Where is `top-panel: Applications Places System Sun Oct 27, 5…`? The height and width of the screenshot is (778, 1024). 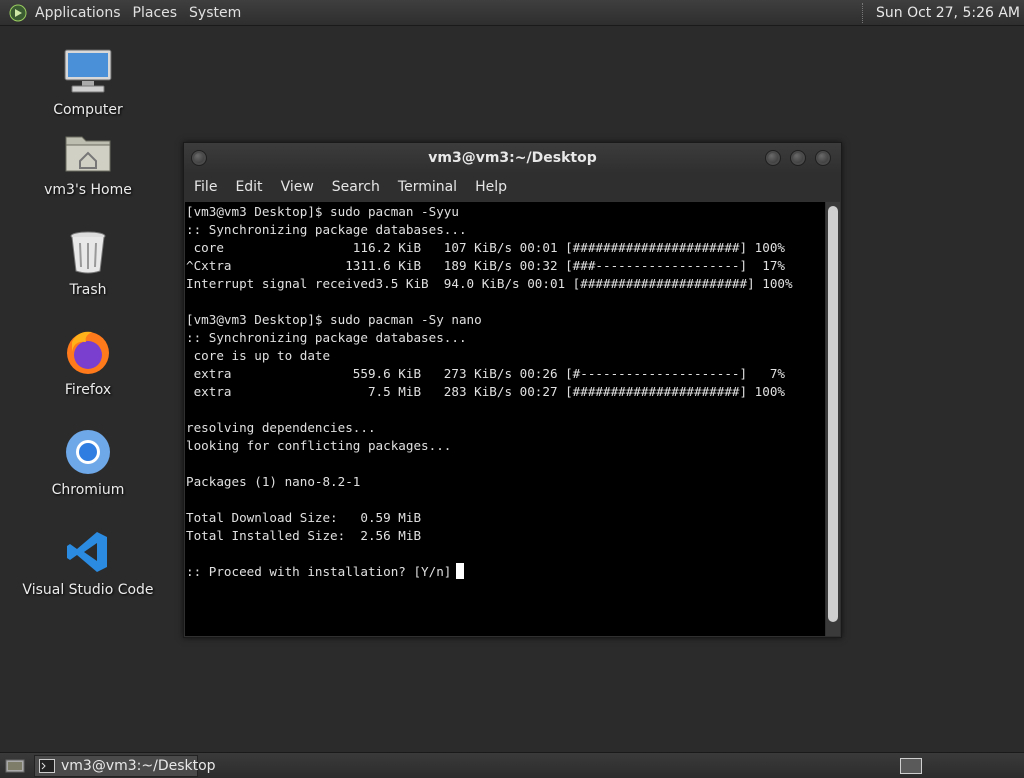
top-panel: Applications Places System Sun Oct 27, 5… is located at coordinates (512, 13).